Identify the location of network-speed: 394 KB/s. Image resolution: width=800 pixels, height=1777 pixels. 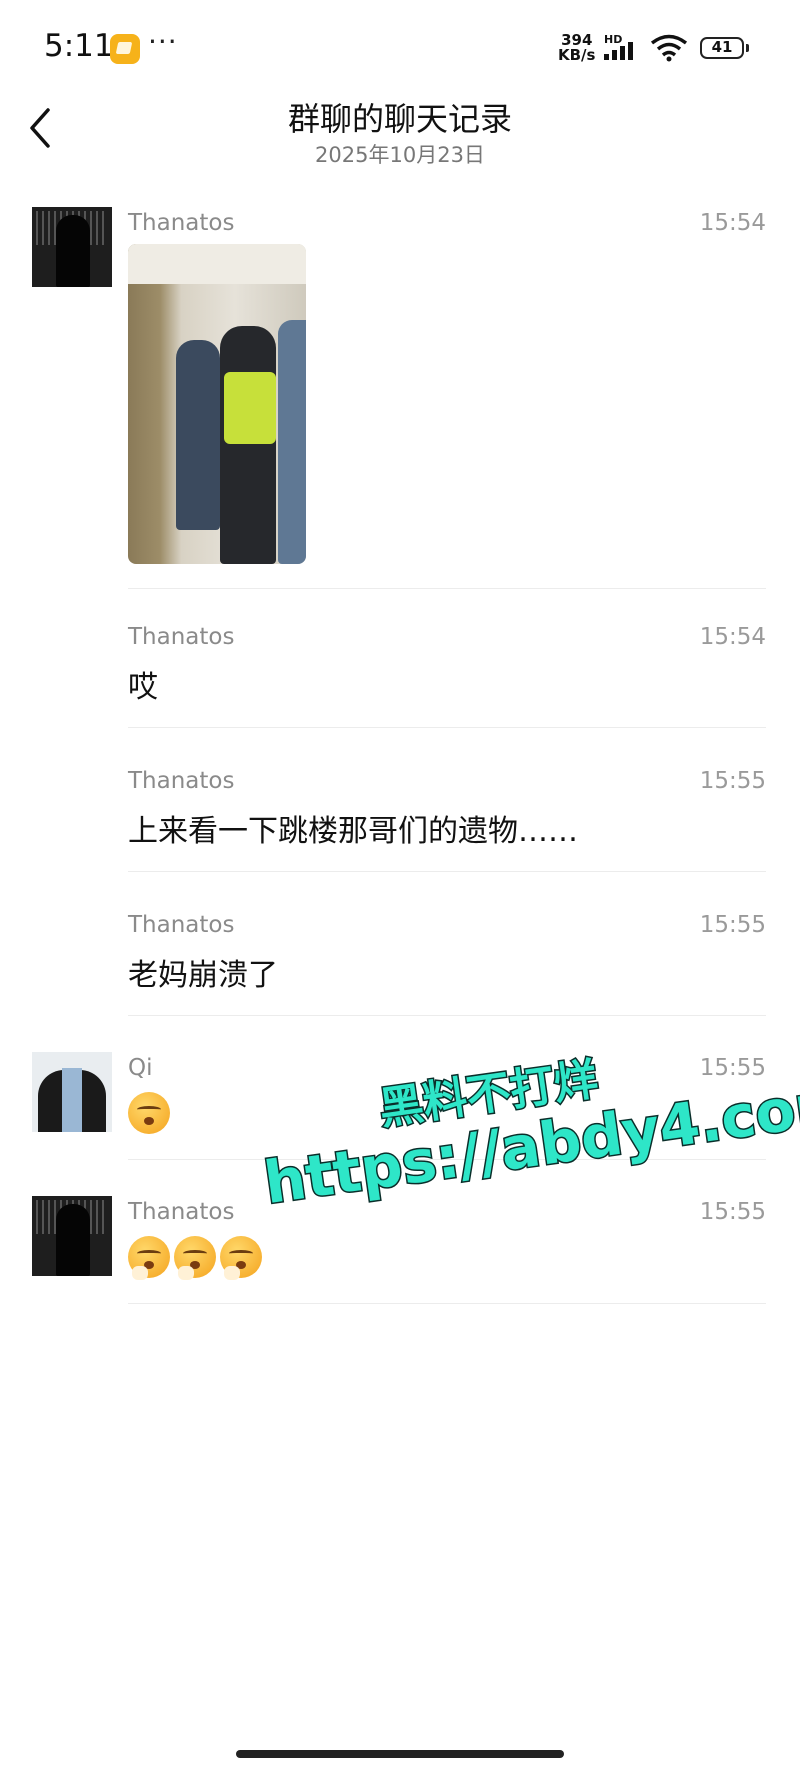
(576, 48).